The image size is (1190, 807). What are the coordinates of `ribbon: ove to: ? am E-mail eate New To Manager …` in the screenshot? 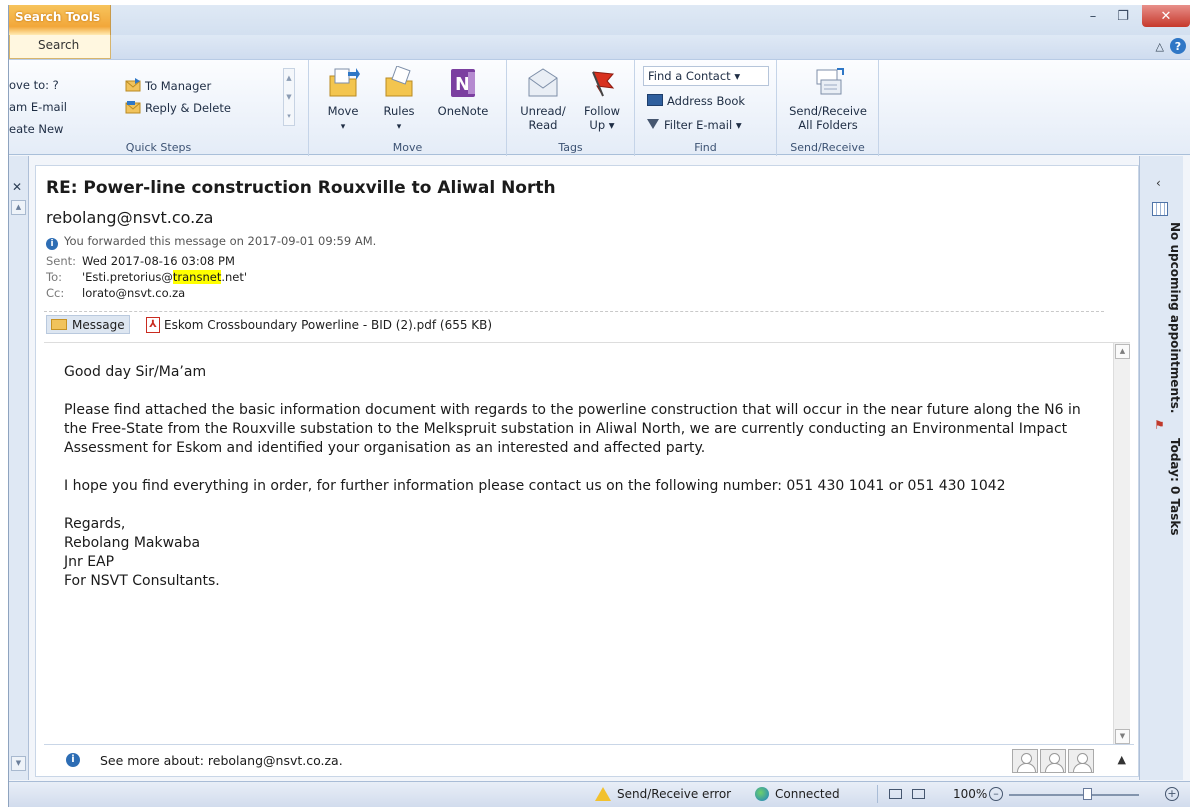 It's located at (599, 107).